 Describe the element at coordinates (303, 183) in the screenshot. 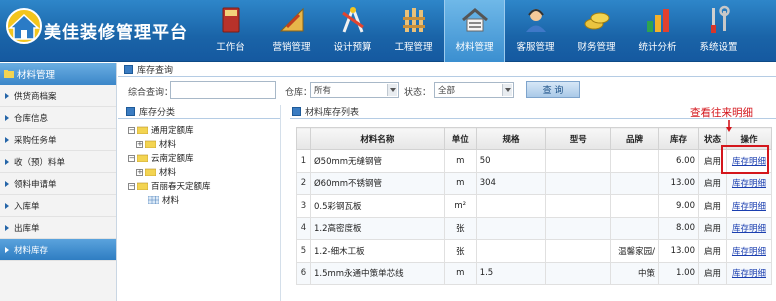

I see `row-number: 2` at that location.